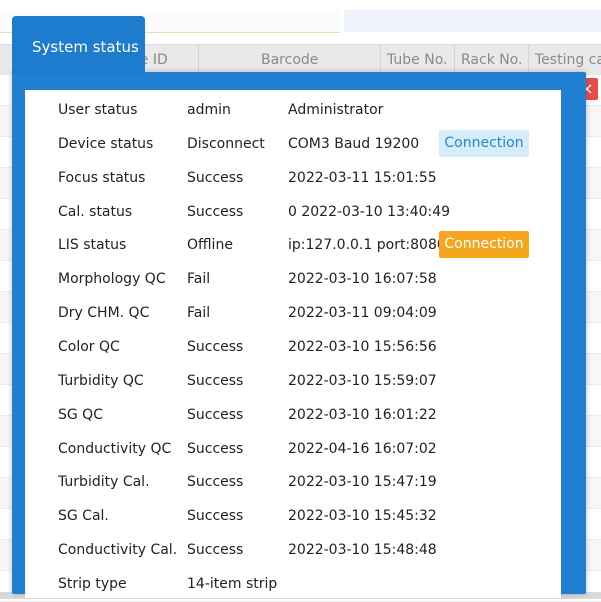  I want to click on status-value: admin, so click(209, 110).